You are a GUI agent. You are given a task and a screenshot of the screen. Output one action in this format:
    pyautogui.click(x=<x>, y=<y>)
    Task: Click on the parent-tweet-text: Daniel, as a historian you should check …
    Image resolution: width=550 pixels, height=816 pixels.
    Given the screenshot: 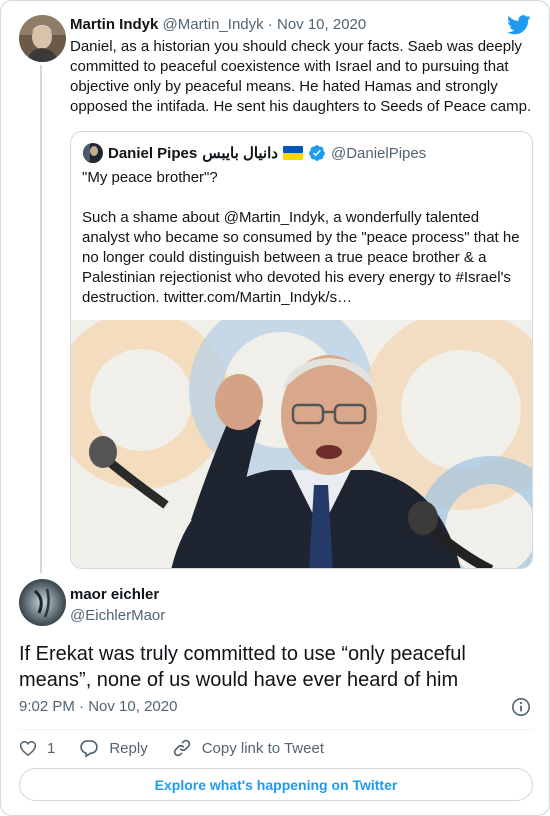 What is the action you would take?
    pyautogui.click(x=301, y=76)
    